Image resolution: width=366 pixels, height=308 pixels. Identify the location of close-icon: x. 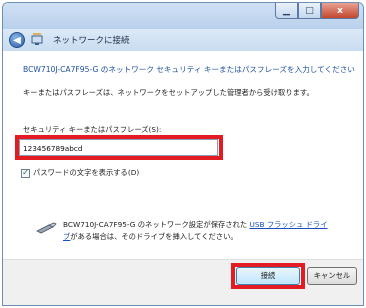
(340, 10).